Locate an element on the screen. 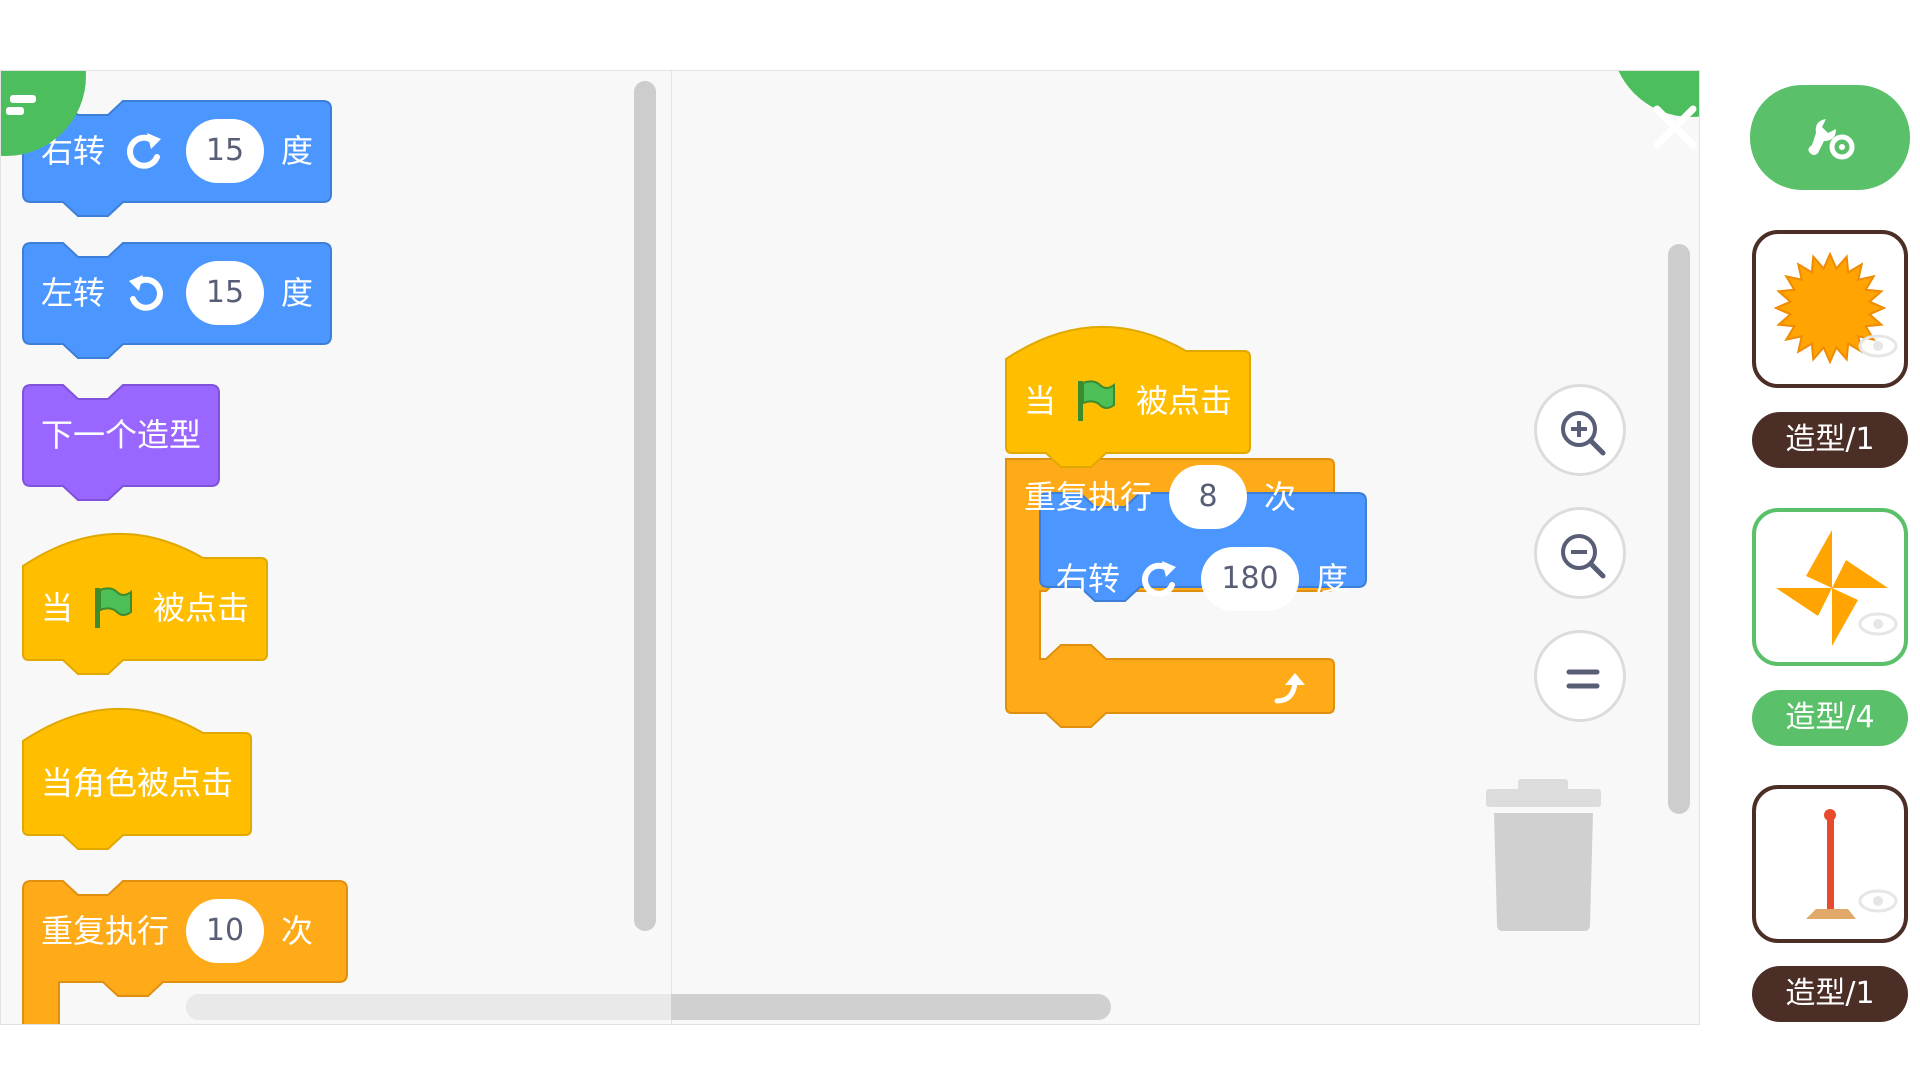  zoom-in-button is located at coordinates (1580, 430).